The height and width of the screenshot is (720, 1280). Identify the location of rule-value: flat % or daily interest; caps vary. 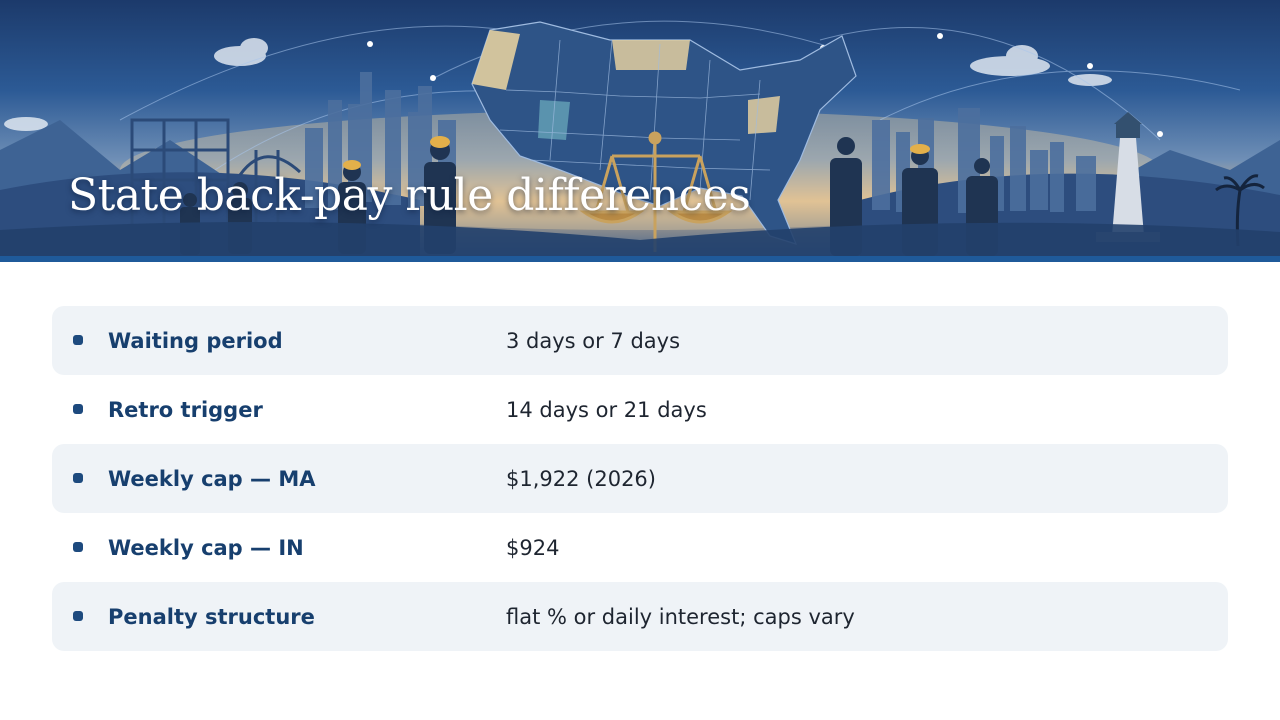
(680, 616).